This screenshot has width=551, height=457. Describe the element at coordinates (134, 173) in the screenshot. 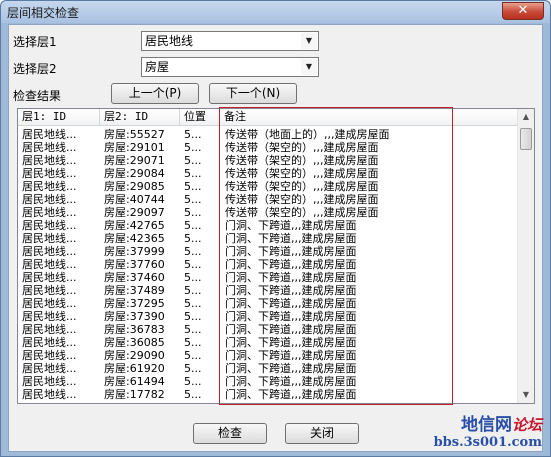

I see `cell-layer2-id: 房屋:29084` at that location.